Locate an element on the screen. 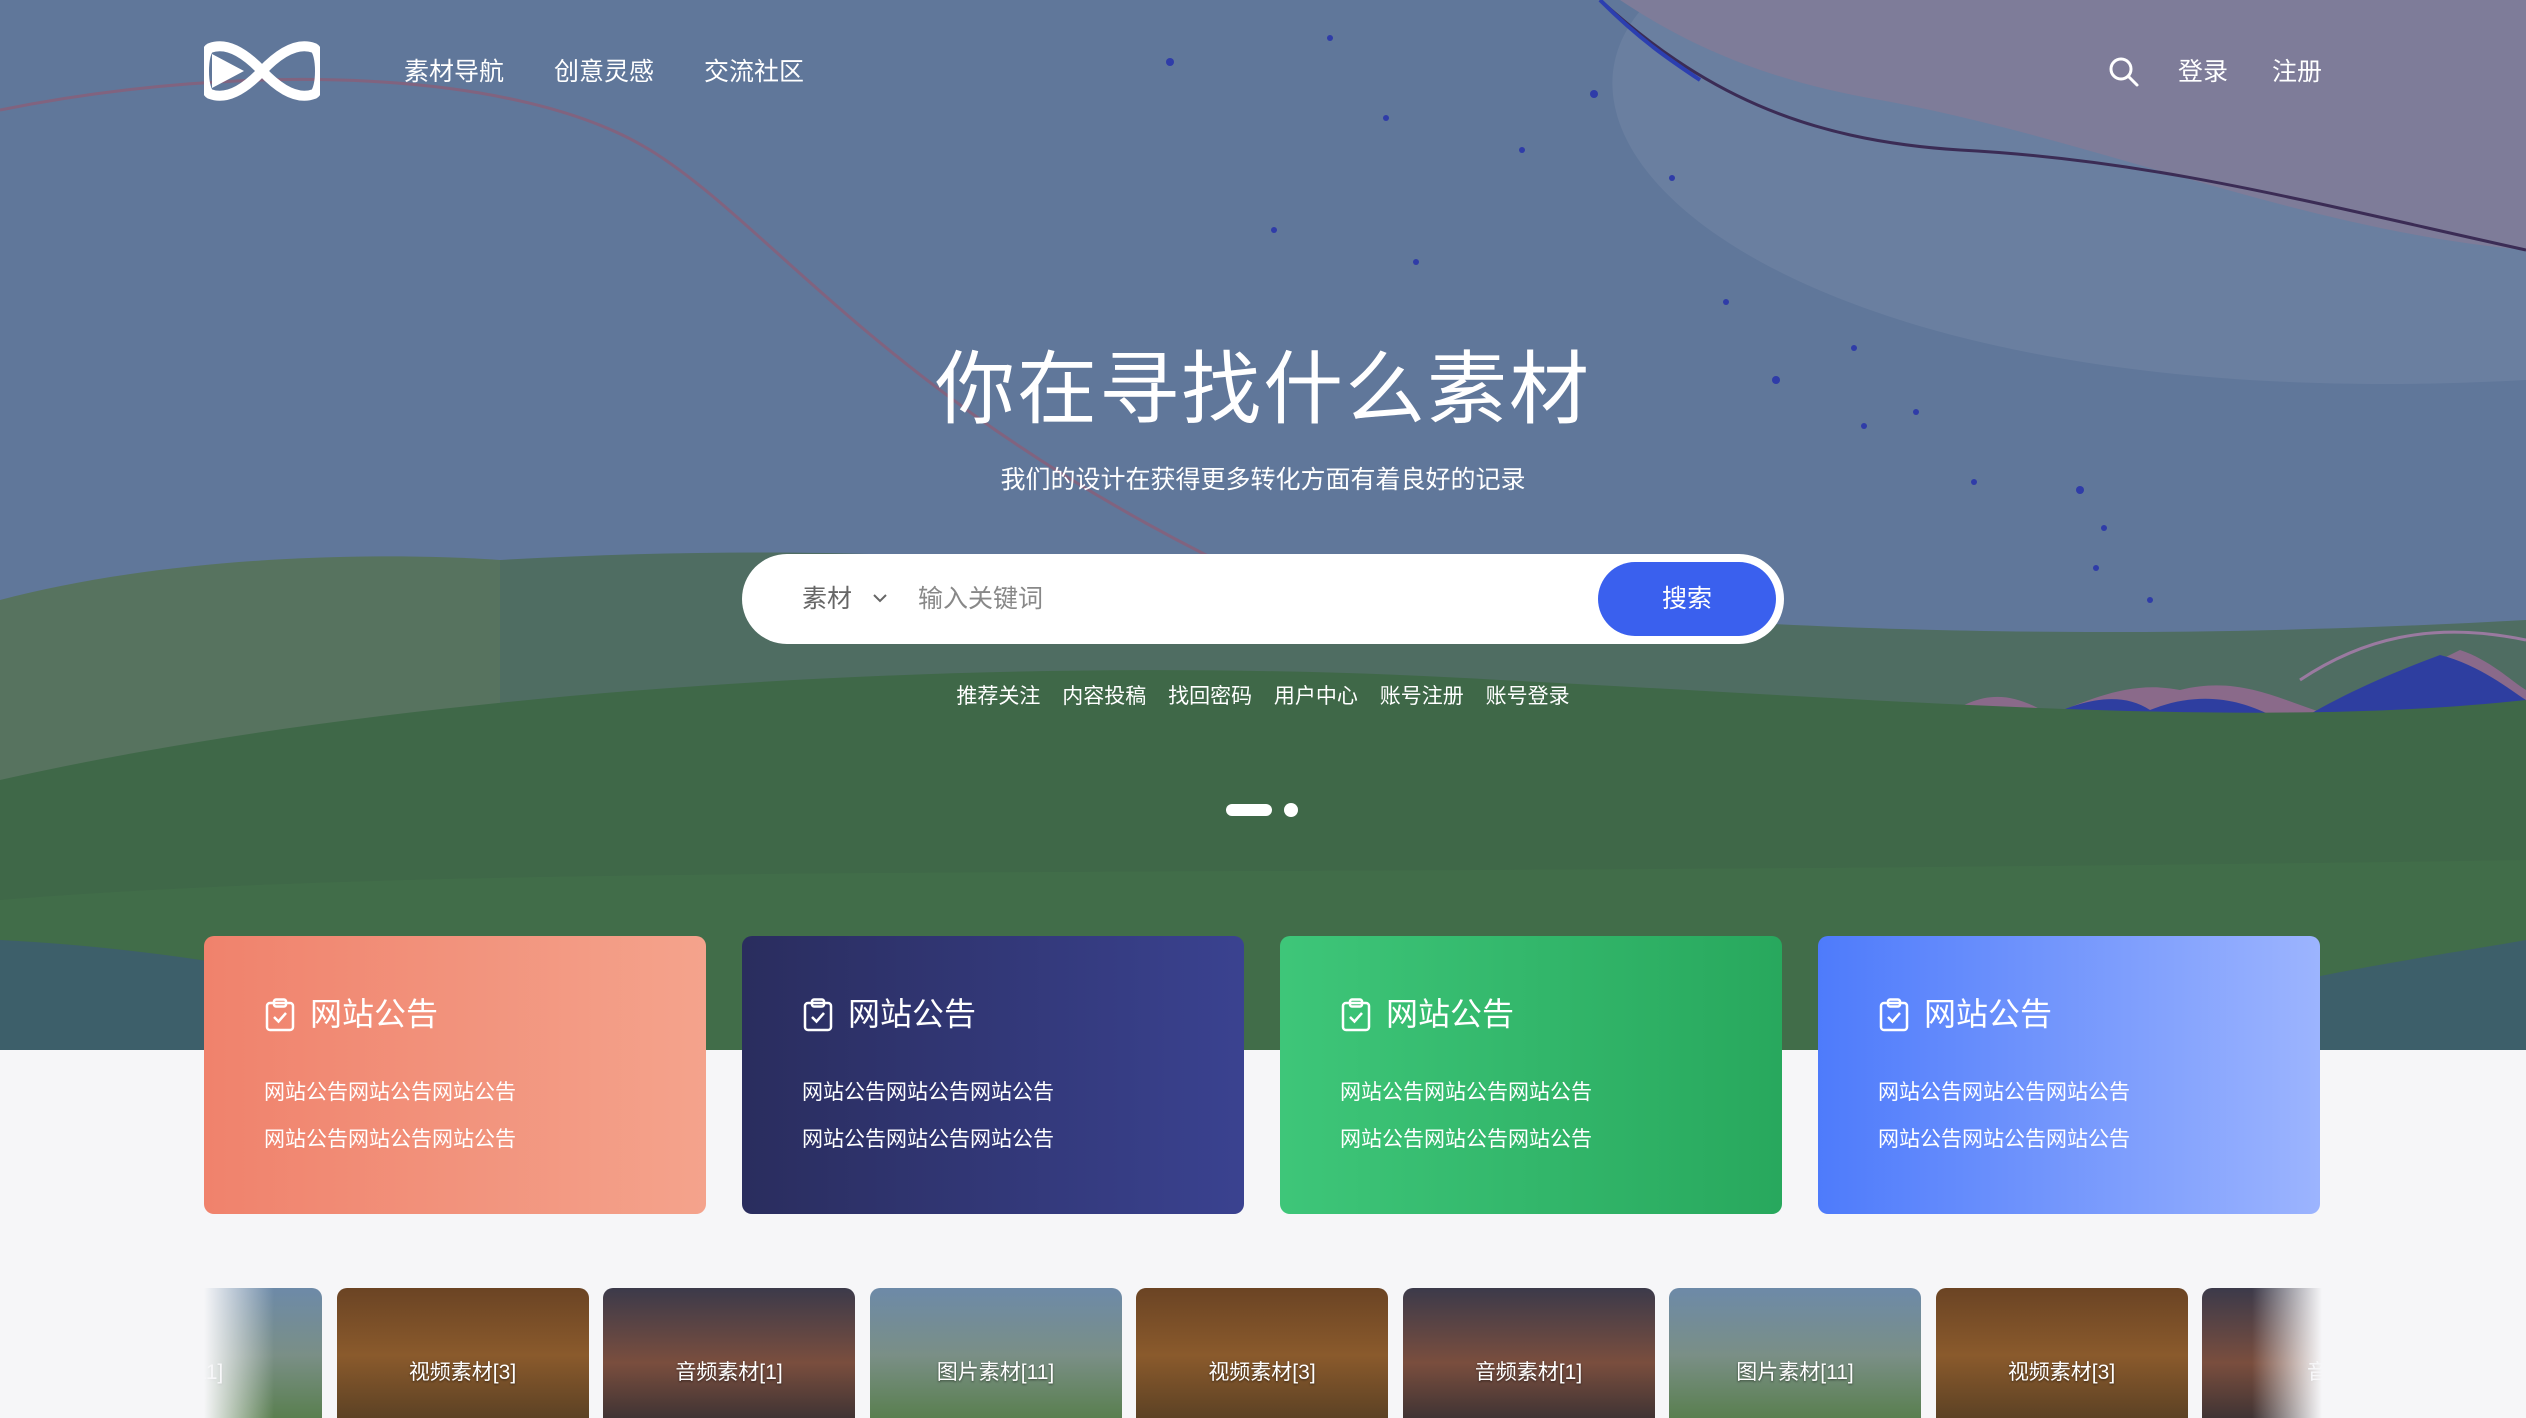 The width and height of the screenshot is (2526, 1418). thumbnail-label: 材[11] is located at coordinates (214, 1372).